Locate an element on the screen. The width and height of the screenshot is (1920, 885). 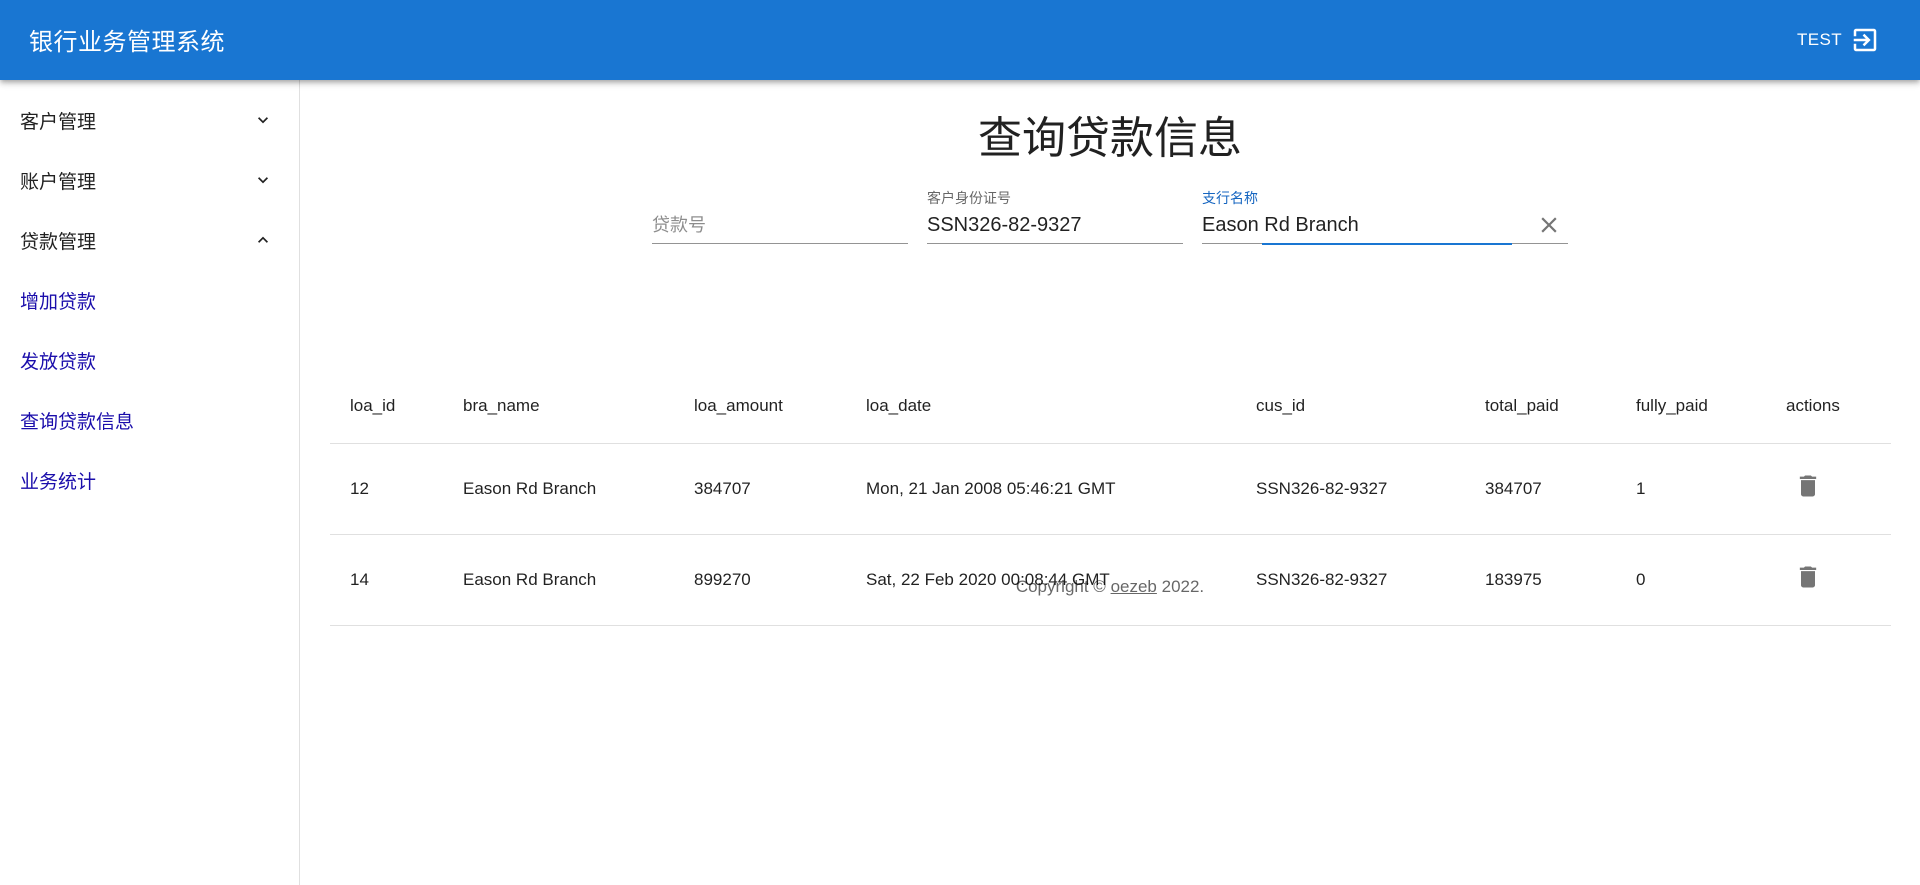
footer-author-link: oezeb is located at coordinates (1134, 586).